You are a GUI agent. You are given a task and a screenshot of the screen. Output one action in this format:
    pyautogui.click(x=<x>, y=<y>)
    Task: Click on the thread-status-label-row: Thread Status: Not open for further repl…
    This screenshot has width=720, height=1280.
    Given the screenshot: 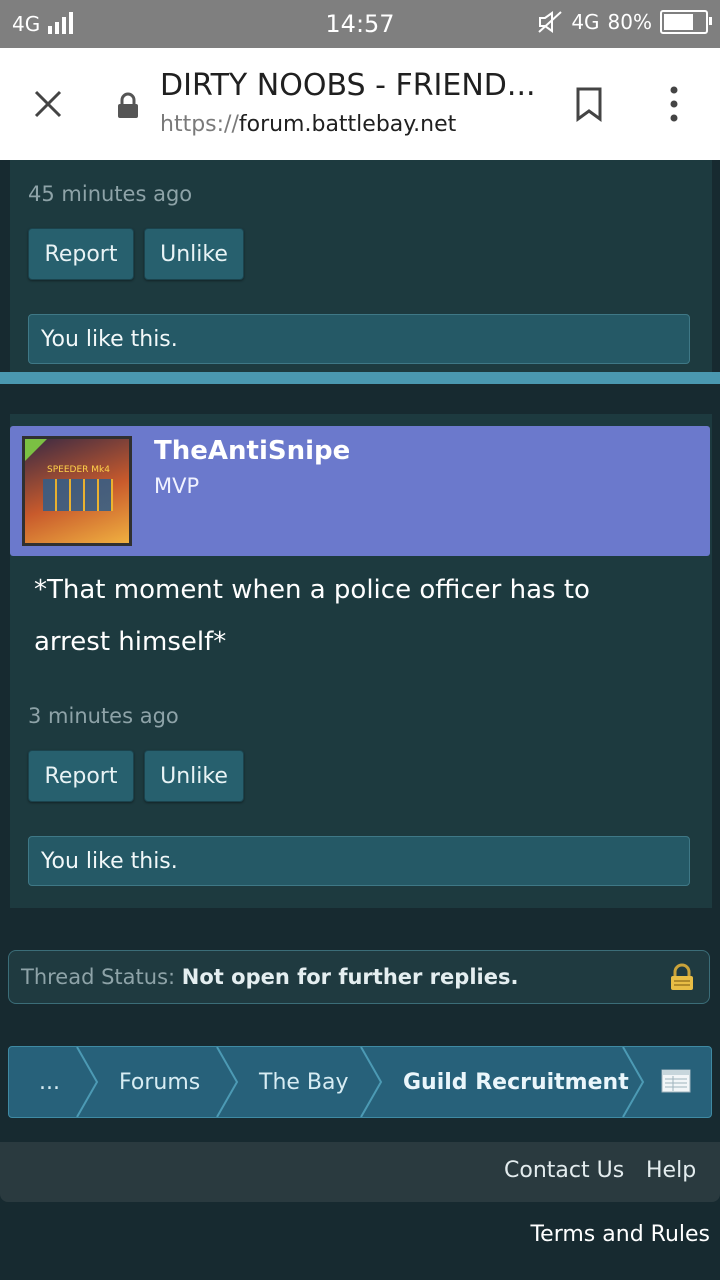 What is the action you would take?
    pyautogui.click(x=269, y=977)
    